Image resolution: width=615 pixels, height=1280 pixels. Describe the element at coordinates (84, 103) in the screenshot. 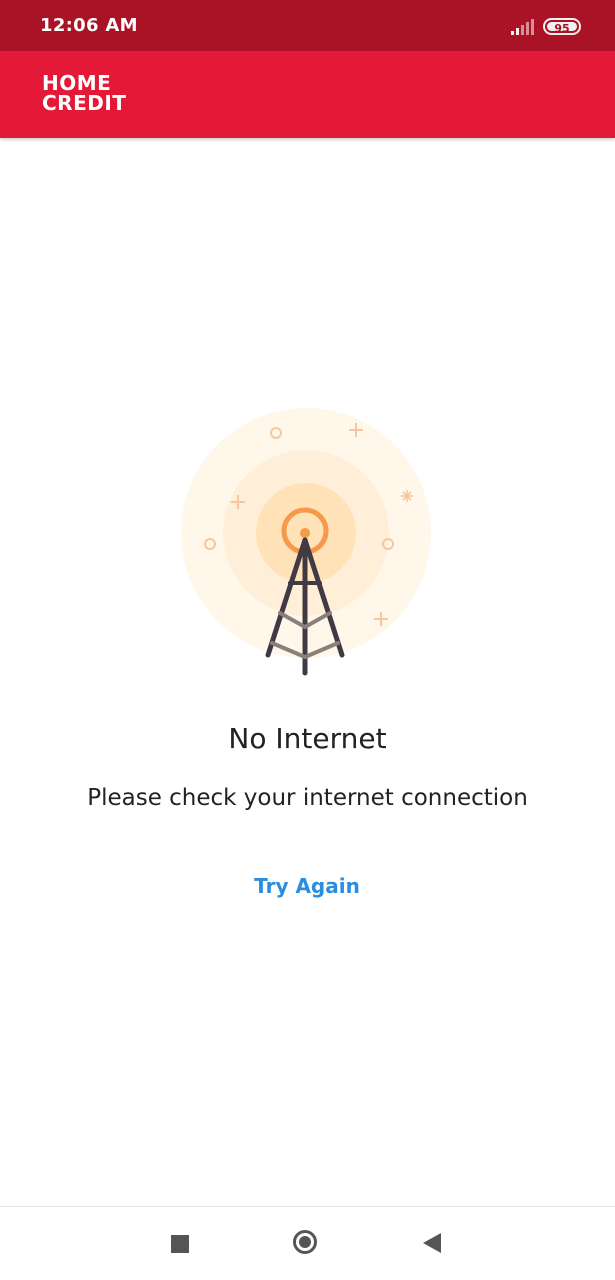

I see `logo-line-credit: CREDIT` at that location.